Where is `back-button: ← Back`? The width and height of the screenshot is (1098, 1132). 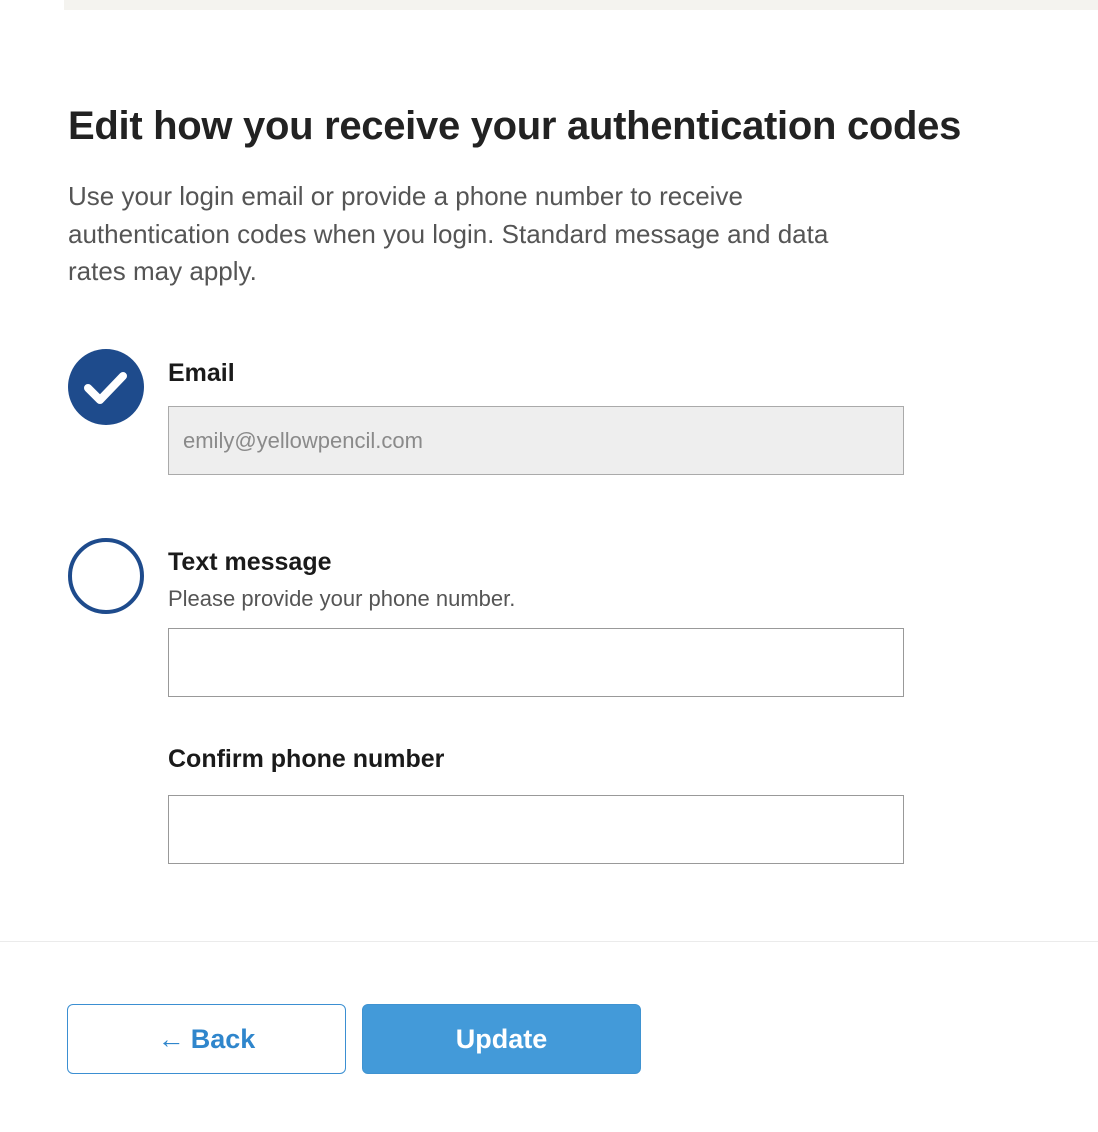 back-button: ← Back is located at coordinates (206, 1039).